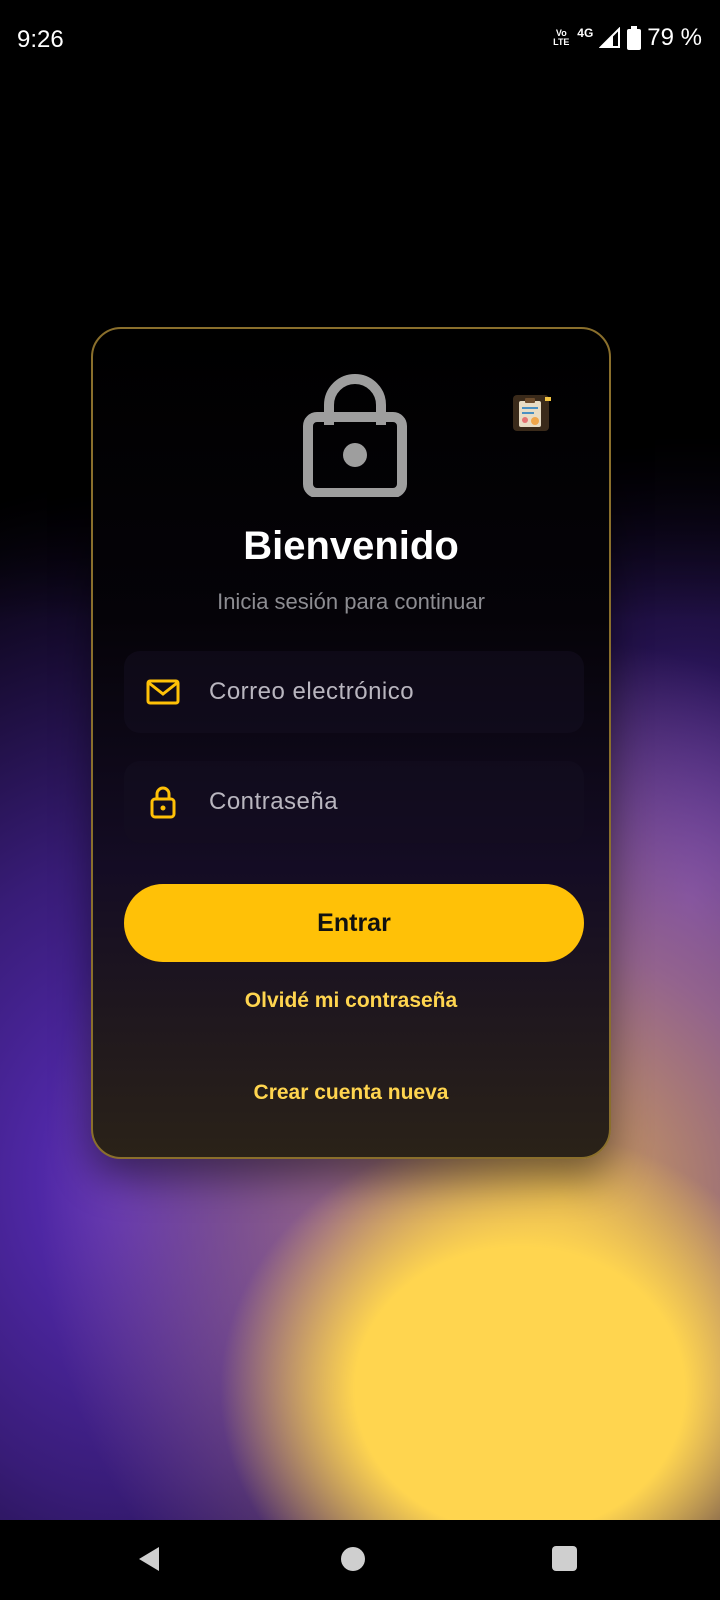 The image size is (720, 1600). What do you see at coordinates (585, 33) in the screenshot?
I see `network-type: 4G` at bounding box center [585, 33].